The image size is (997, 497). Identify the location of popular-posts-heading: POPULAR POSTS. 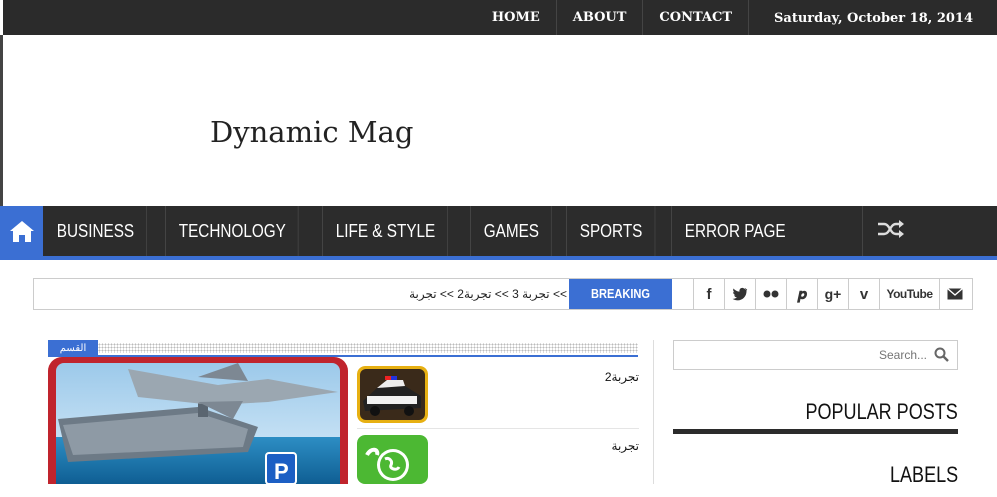
(881, 411).